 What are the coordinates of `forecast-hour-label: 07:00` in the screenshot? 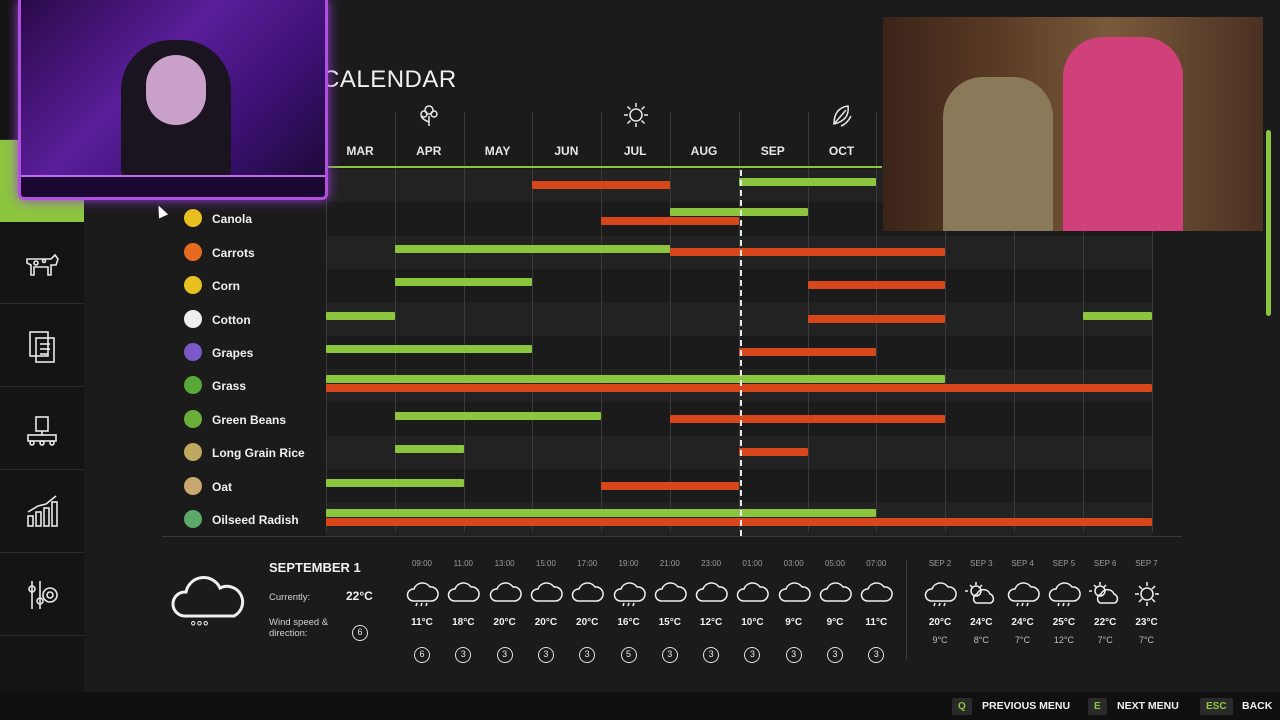 It's located at (876, 563).